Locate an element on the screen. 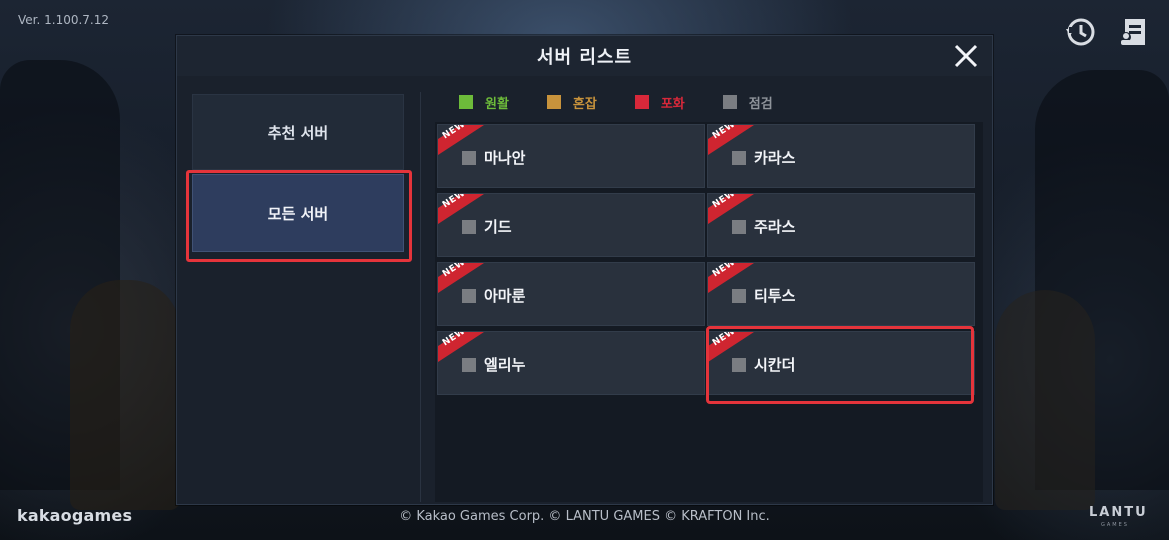 The image size is (1169, 540). server-card-mananan: NEW 마나안 is located at coordinates (571, 156).